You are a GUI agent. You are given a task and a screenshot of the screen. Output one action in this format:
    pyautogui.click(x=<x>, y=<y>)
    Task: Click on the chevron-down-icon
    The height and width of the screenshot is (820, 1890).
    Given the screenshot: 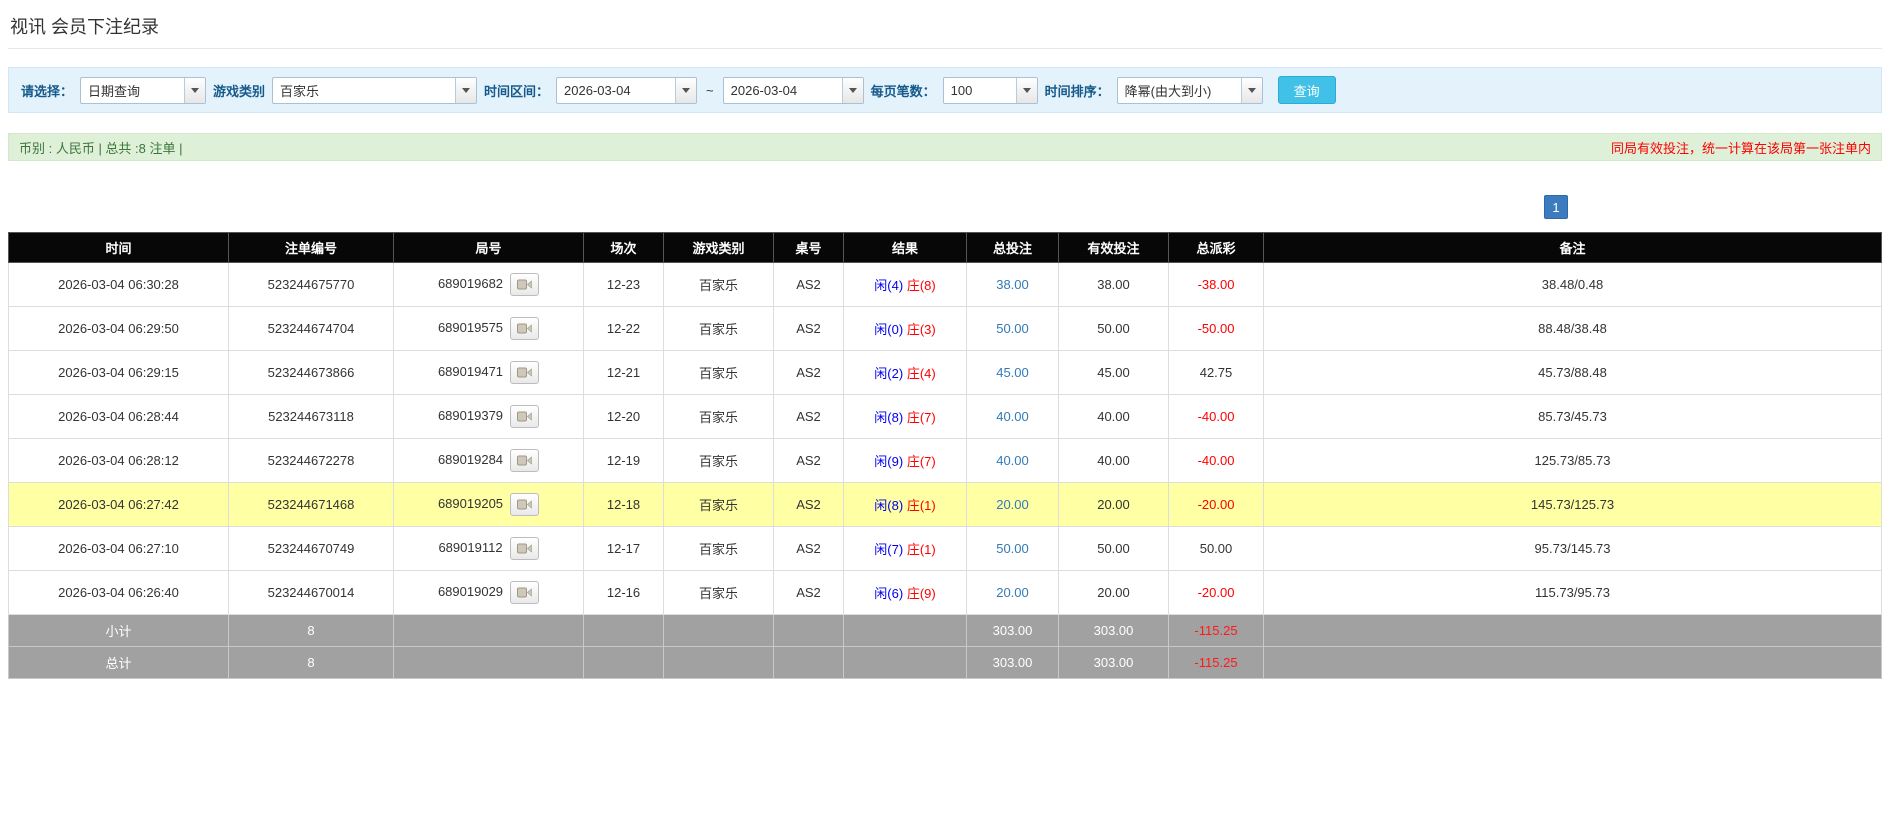 What is the action you would take?
    pyautogui.click(x=1026, y=90)
    